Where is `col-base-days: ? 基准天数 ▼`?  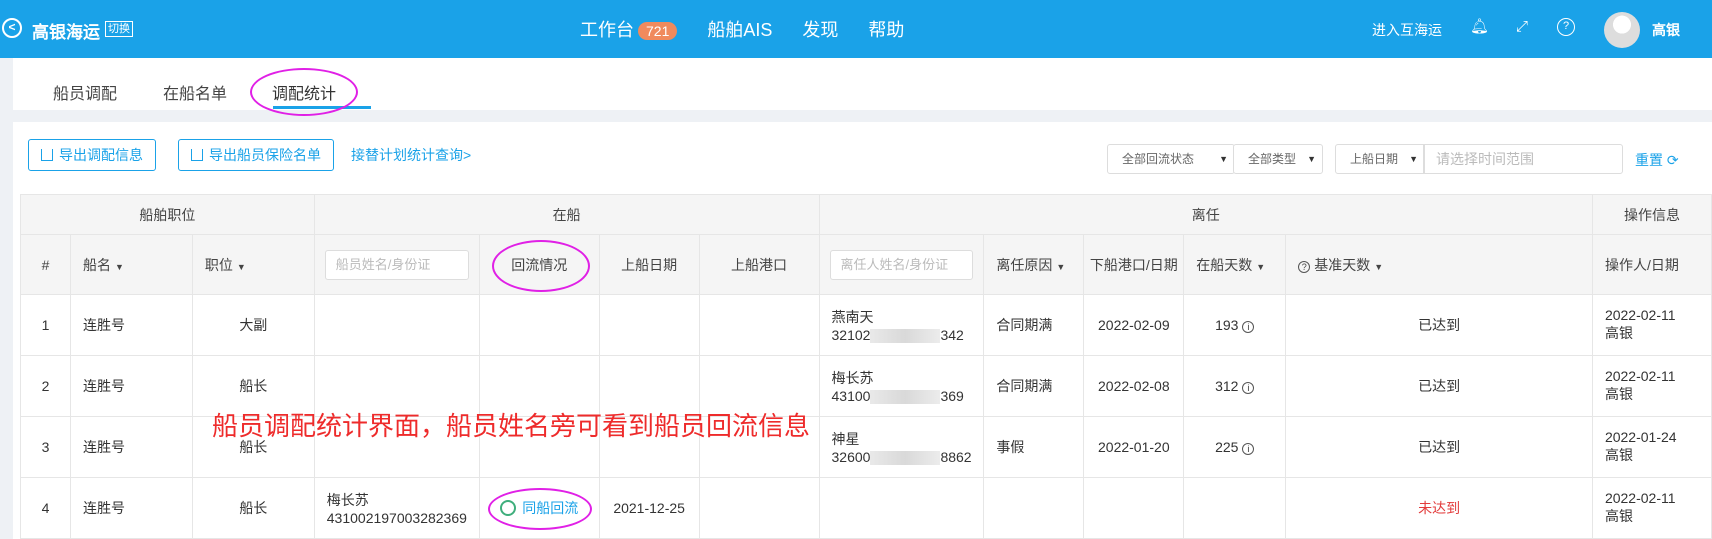
col-base-days: ? 基准天数 ▼ is located at coordinates (1439, 264).